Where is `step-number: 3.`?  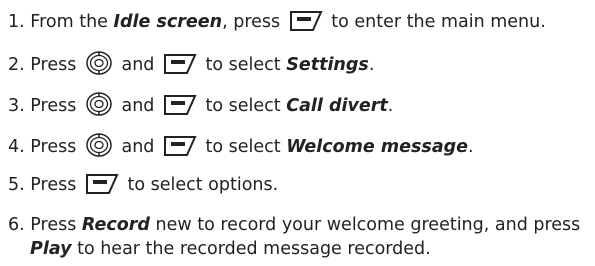
step-number: 3. is located at coordinates (16, 106).